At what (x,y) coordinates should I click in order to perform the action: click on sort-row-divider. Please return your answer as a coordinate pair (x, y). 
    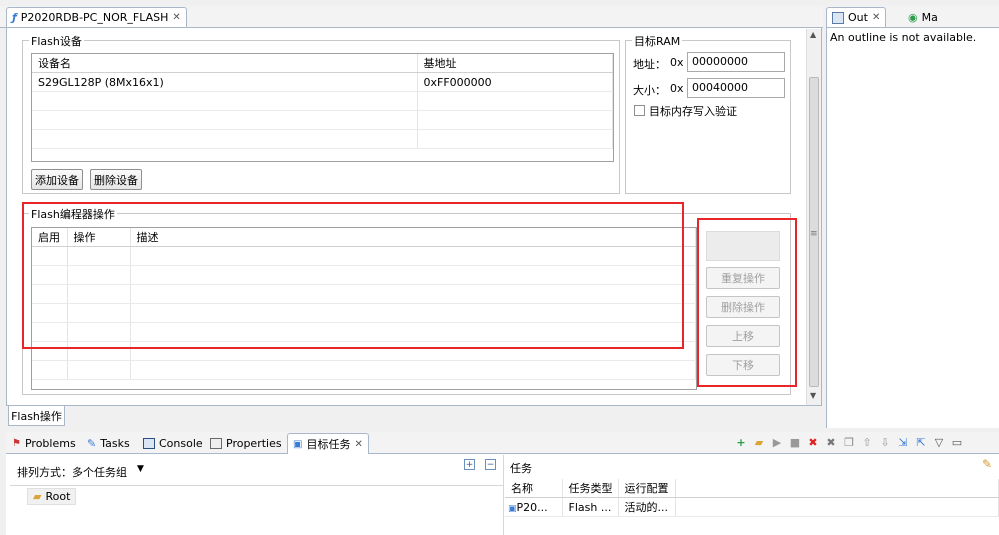
    Looking at the image, I should click on (256, 485).